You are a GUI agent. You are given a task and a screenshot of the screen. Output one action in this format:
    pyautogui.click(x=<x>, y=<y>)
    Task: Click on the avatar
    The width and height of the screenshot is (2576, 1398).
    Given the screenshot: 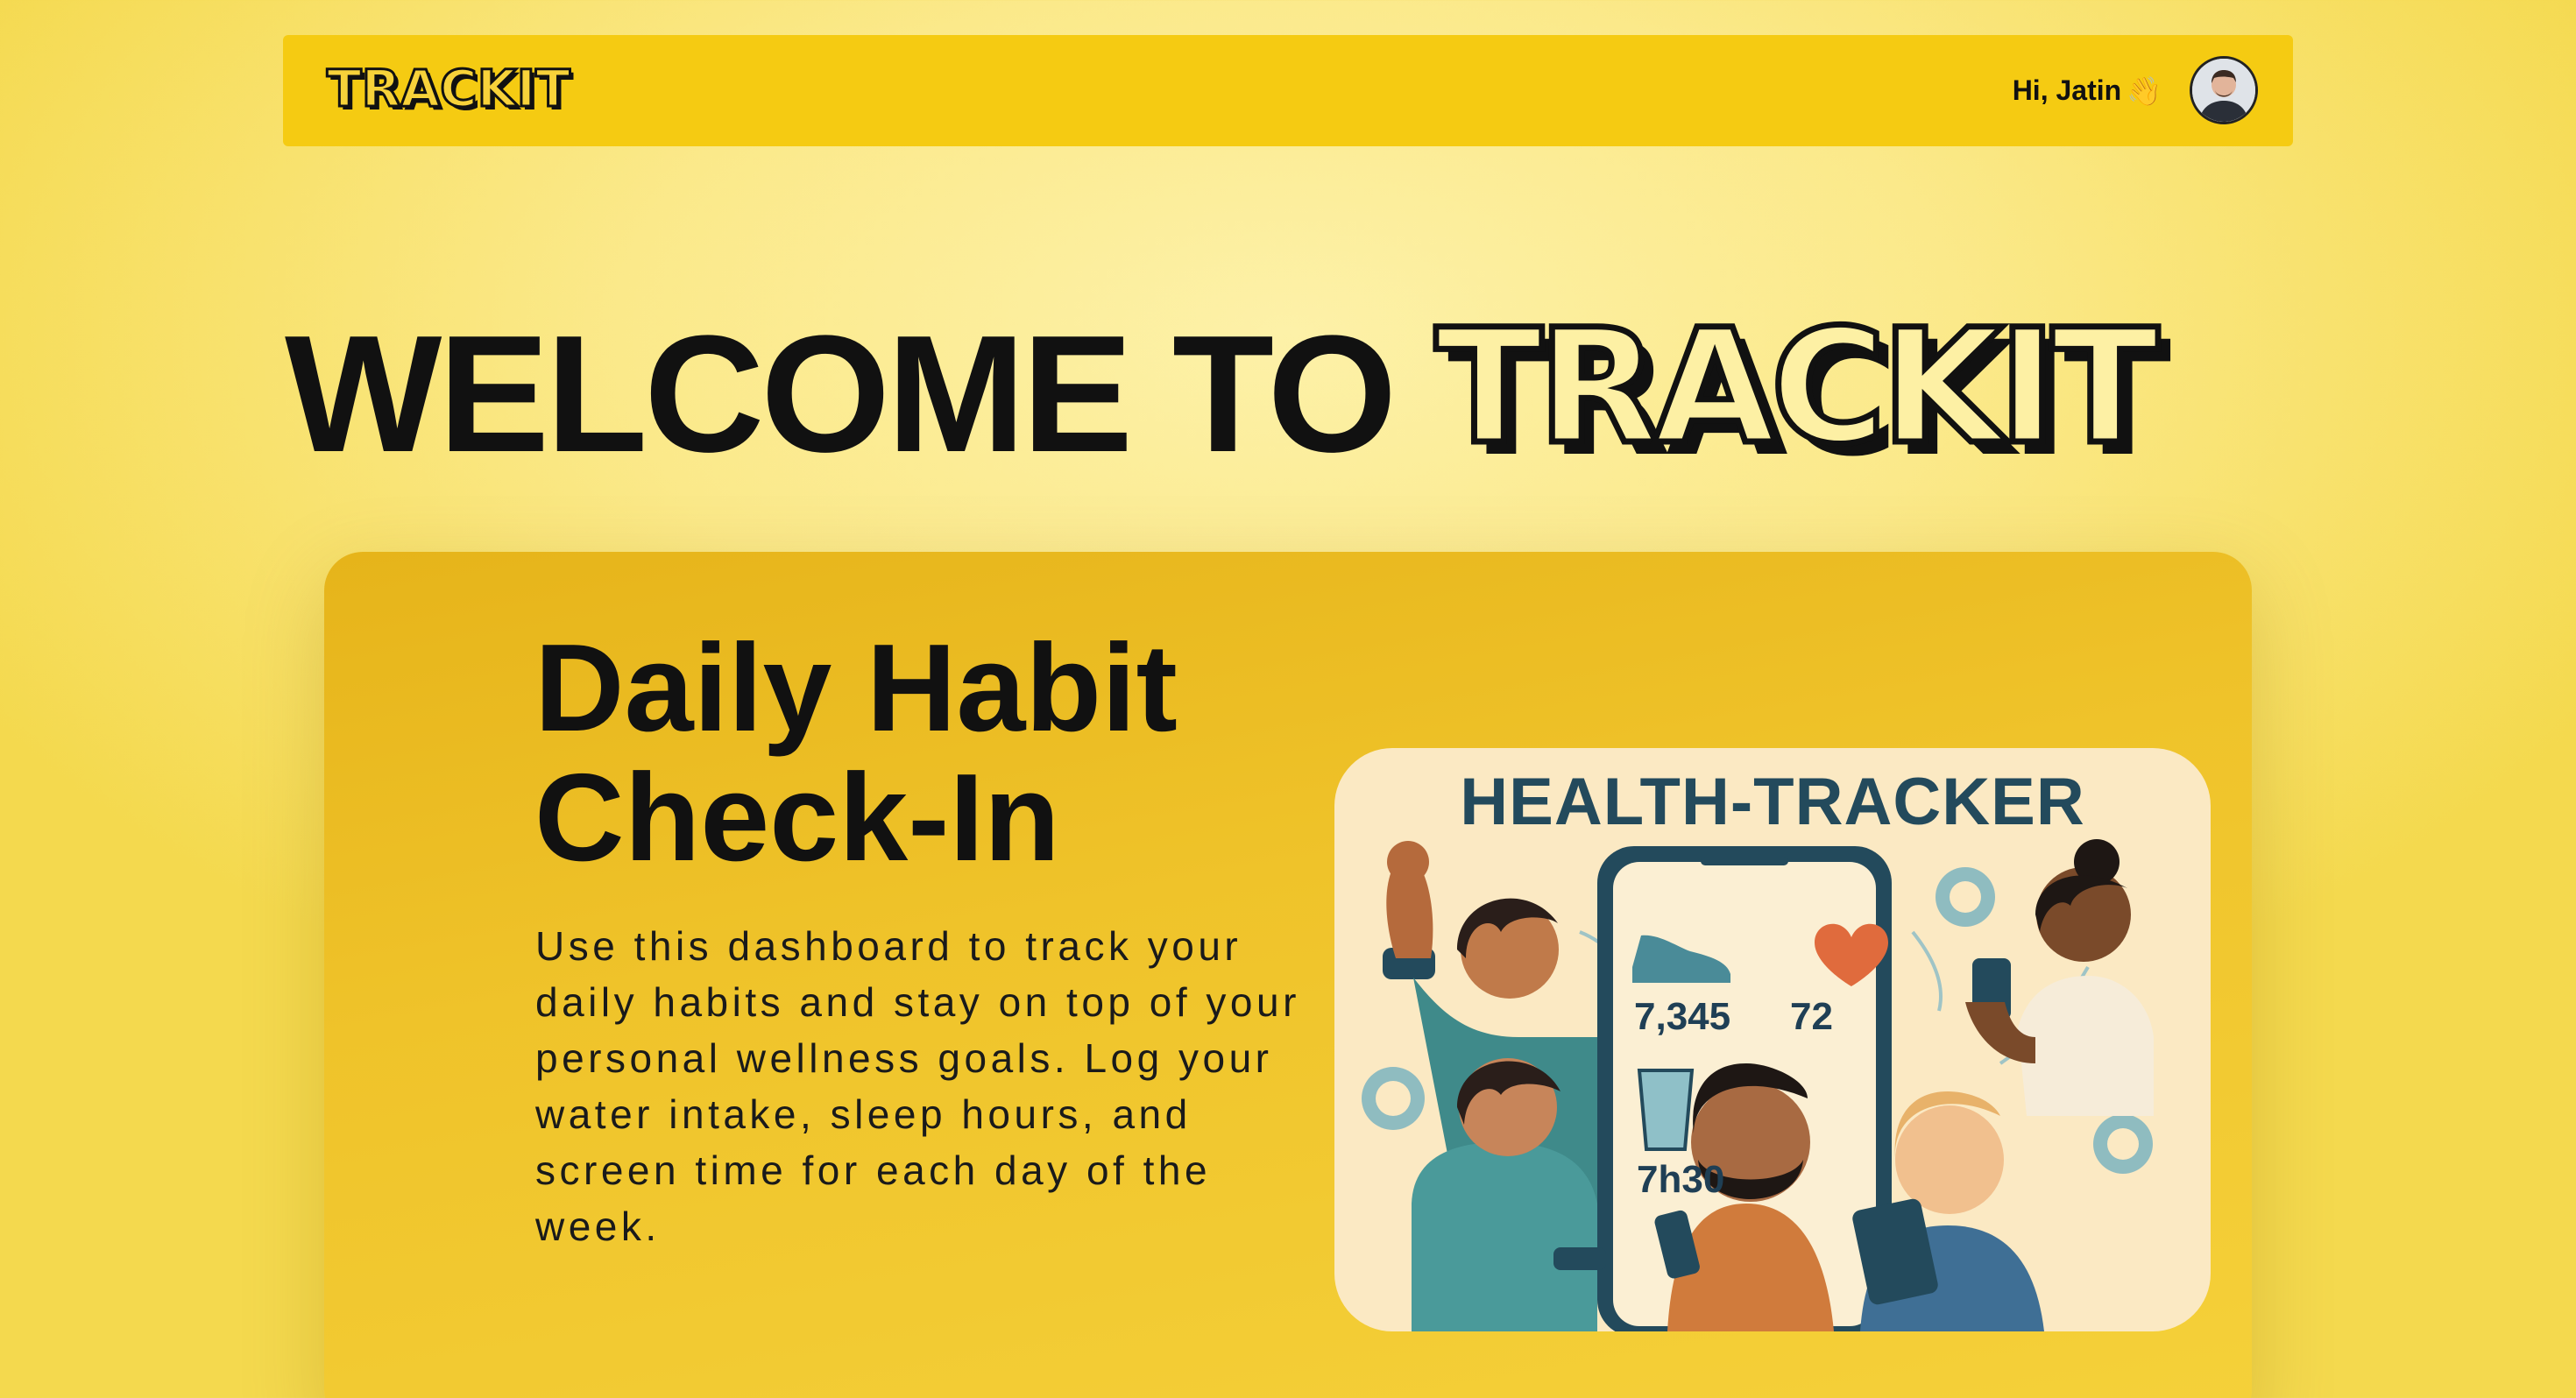 What is the action you would take?
    pyautogui.click(x=2224, y=90)
    